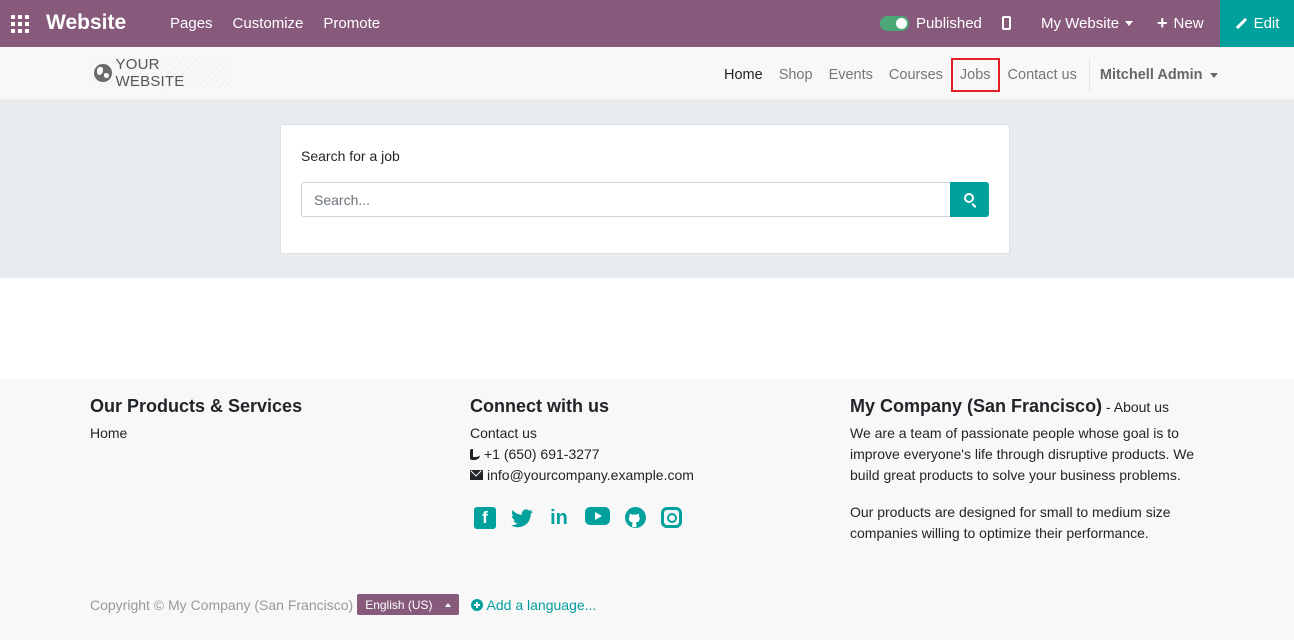 Image resolution: width=1294 pixels, height=640 pixels. Describe the element at coordinates (522, 518) in the screenshot. I see `twitter-icon` at that location.